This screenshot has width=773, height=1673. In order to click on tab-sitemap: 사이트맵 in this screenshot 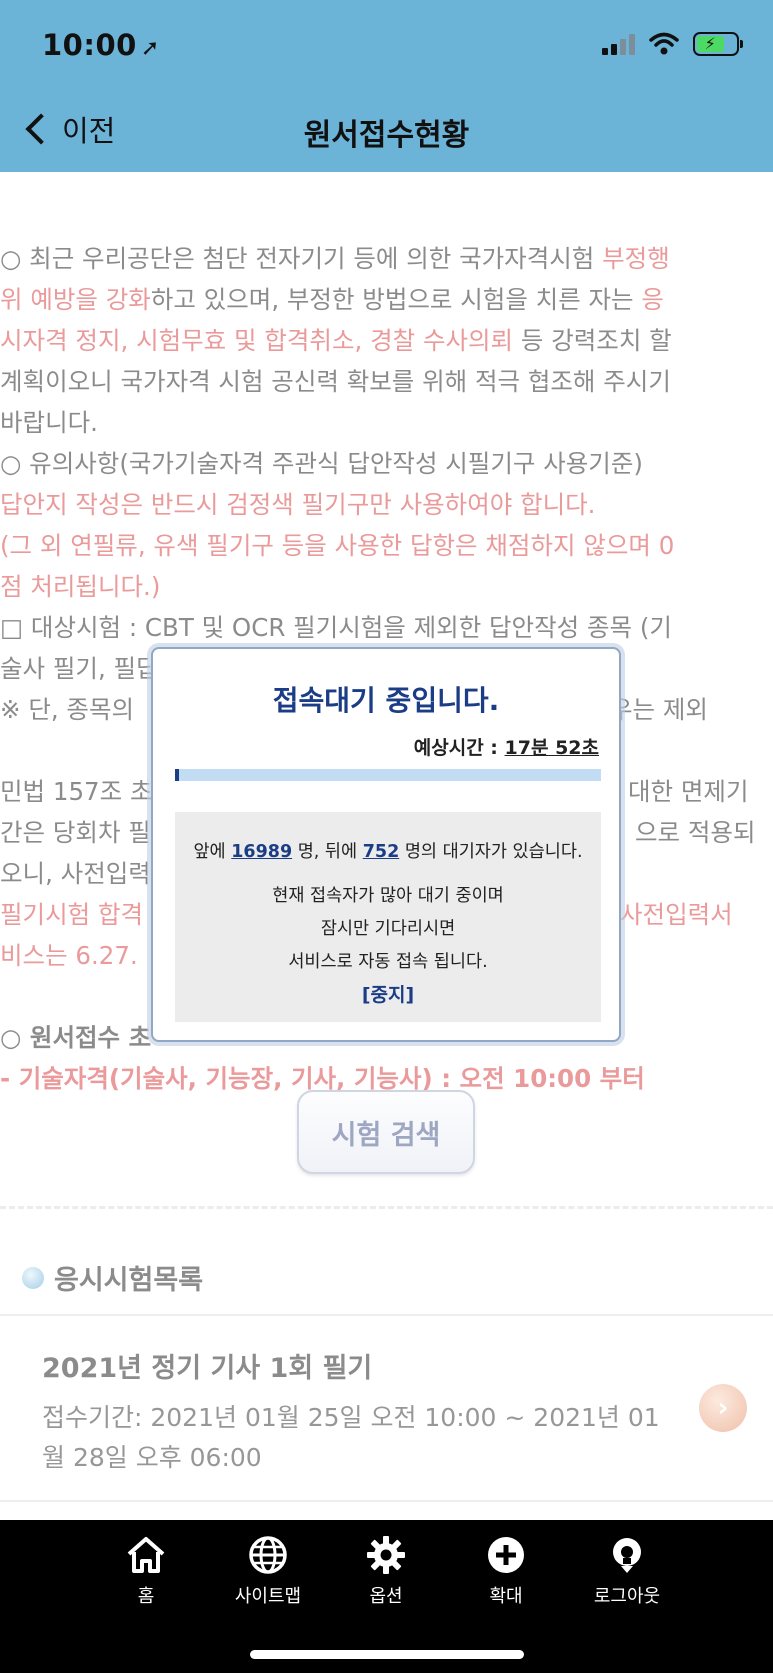, I will do `click(268, 1571)`.